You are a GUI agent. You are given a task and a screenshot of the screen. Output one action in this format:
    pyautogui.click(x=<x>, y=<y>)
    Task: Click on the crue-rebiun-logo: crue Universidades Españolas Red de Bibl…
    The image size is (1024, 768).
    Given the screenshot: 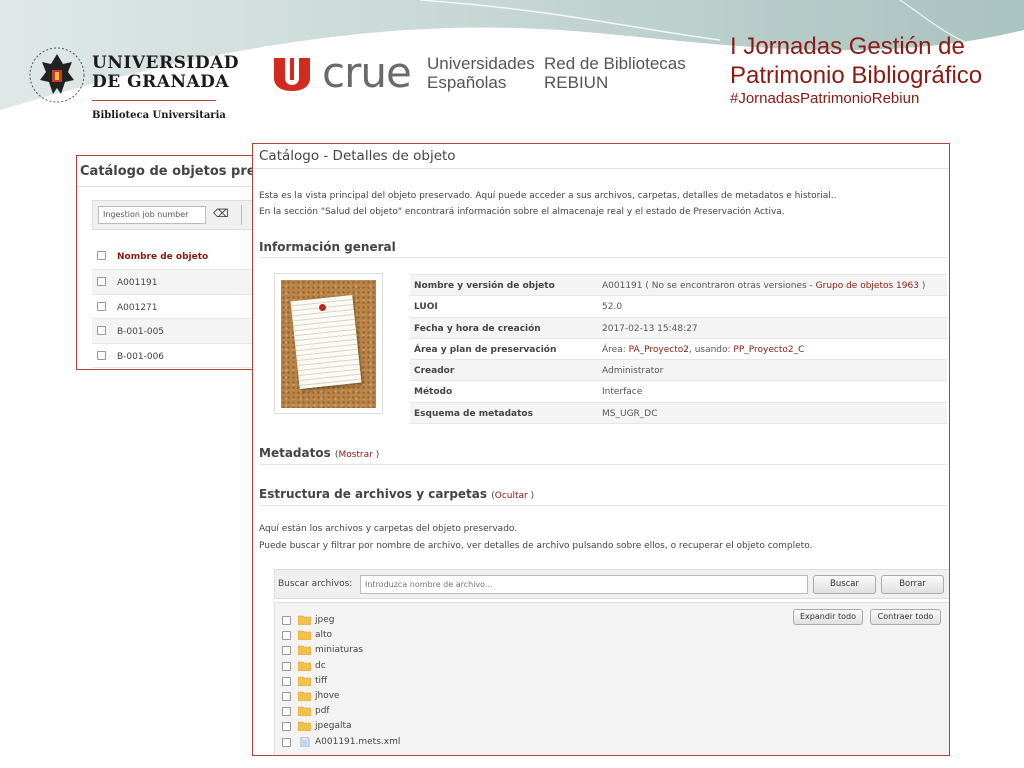 What is the action you would take?
    pyautogui.click(x=476, y=74)
    